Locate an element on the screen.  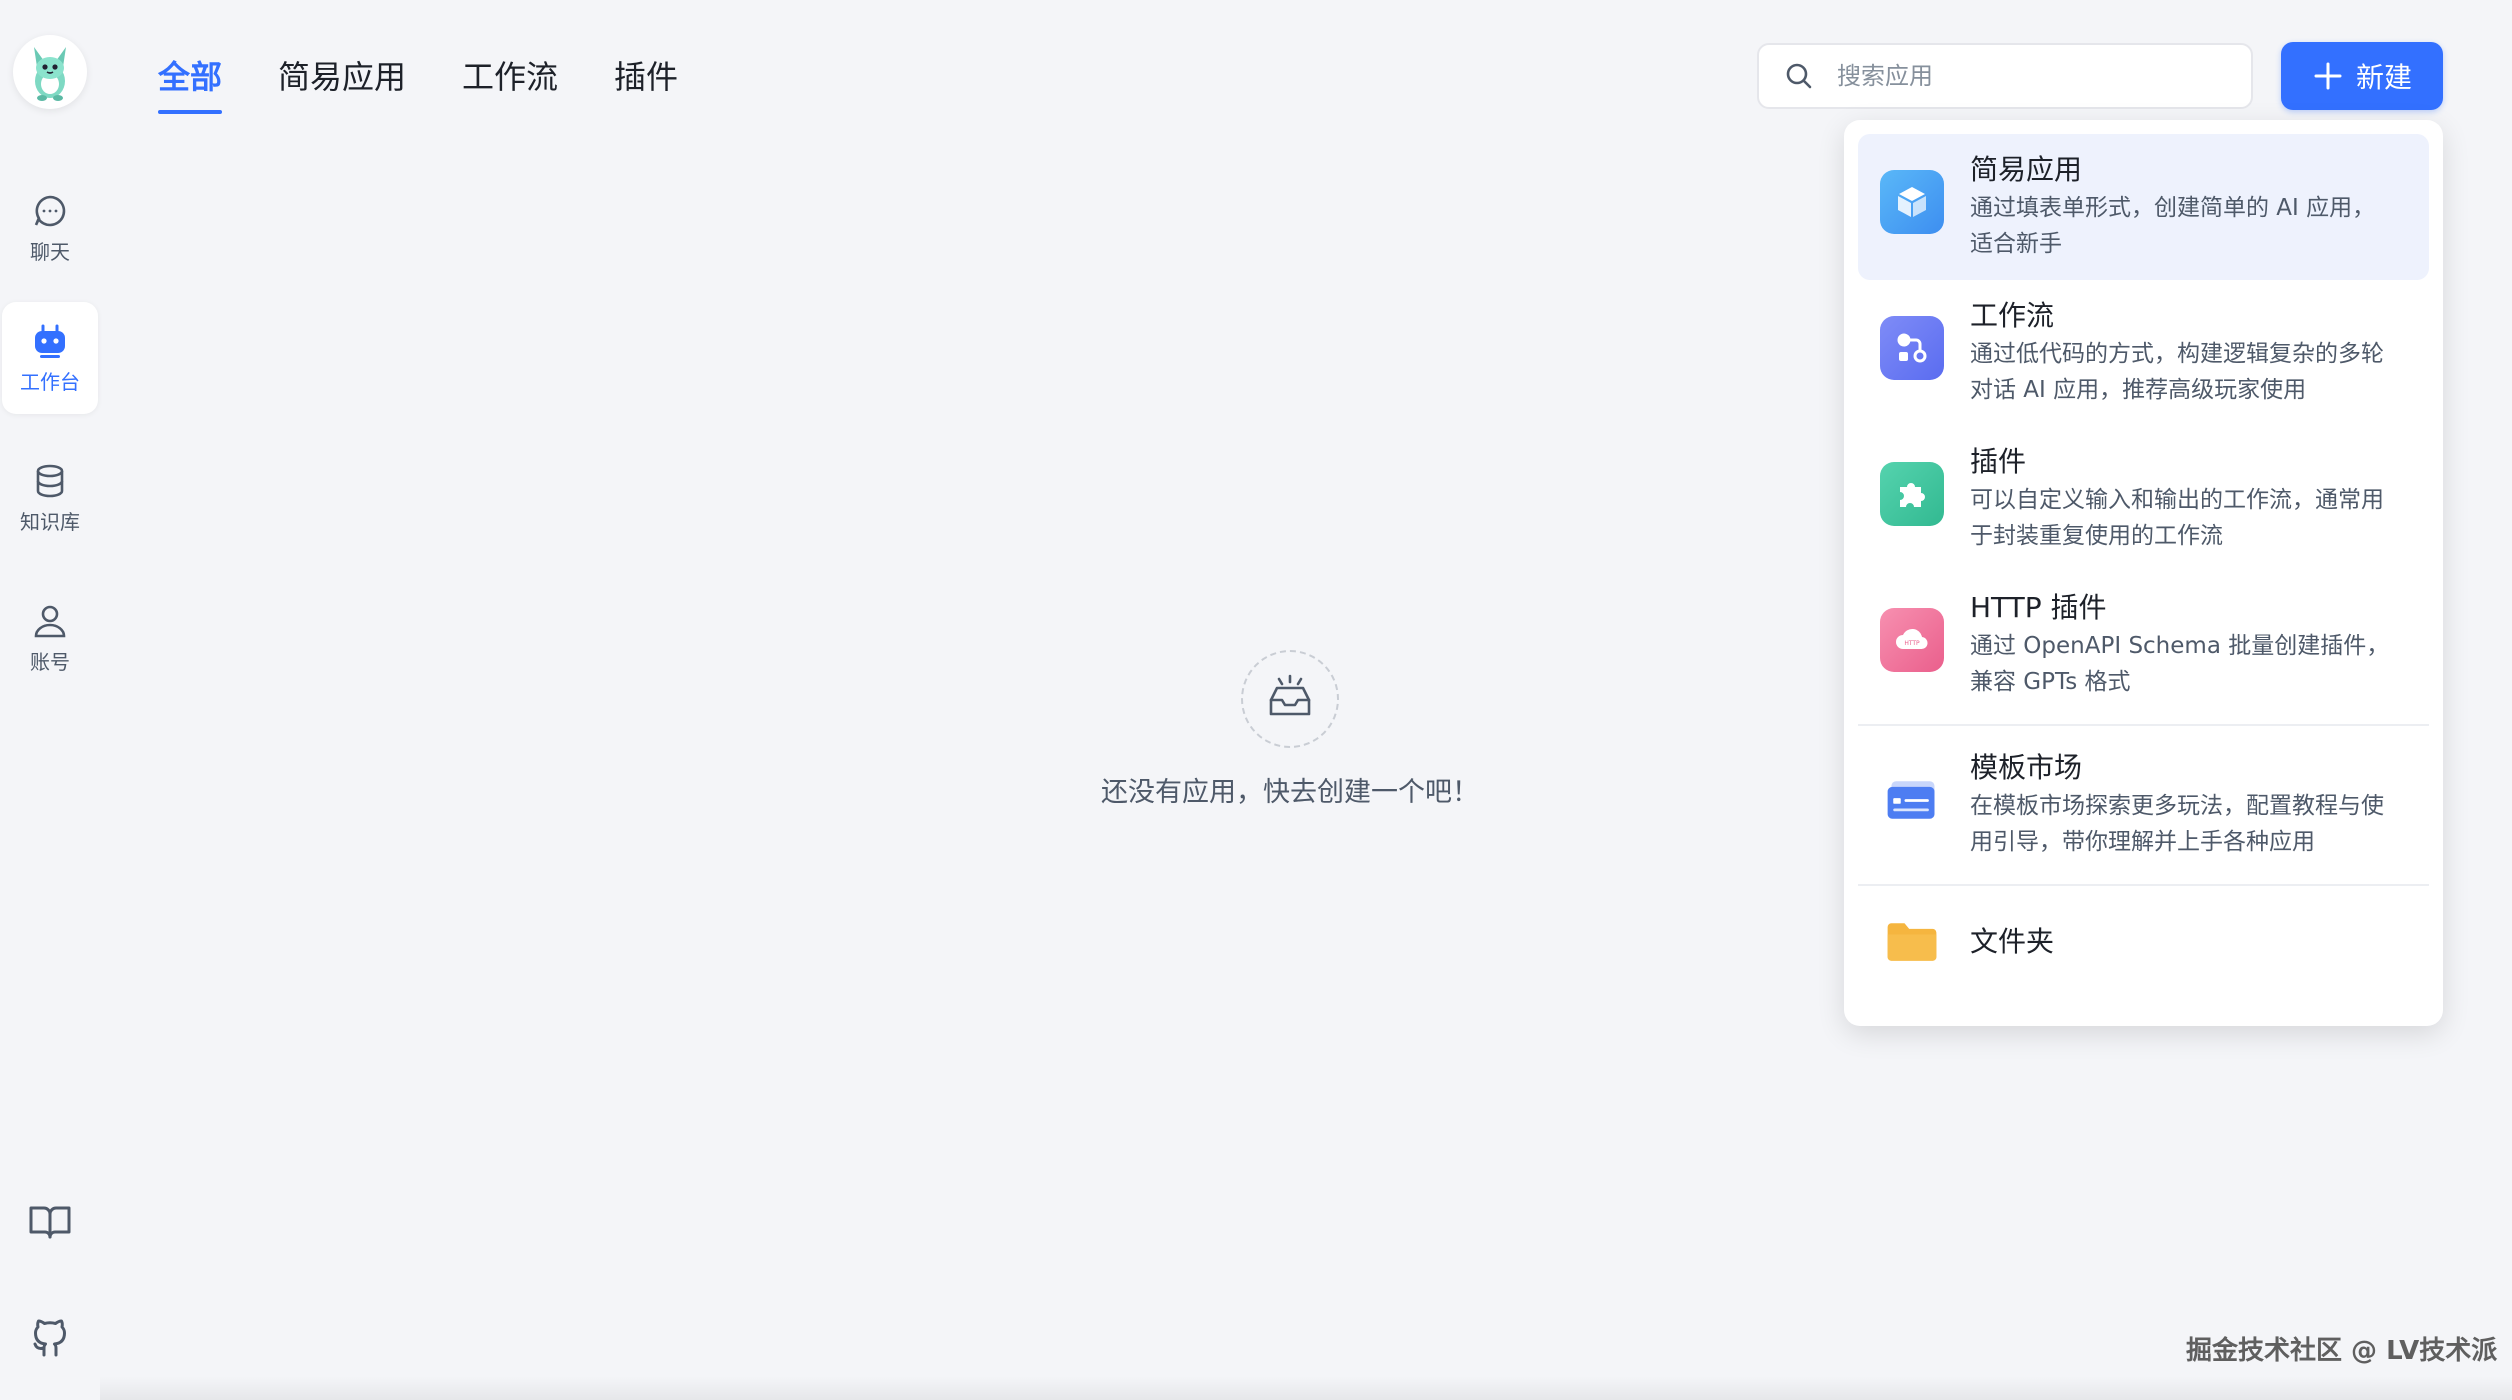
search-box is located at coordinates (2005, 76).